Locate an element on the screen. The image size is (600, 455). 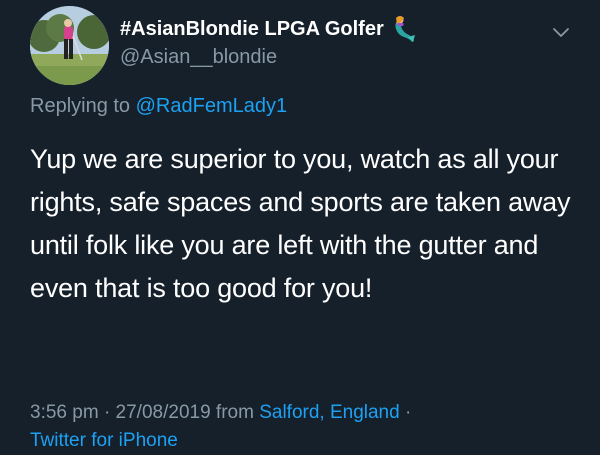
replying-to-line: Replying to @RadFemLady1 is located at coordinates (158, 106).